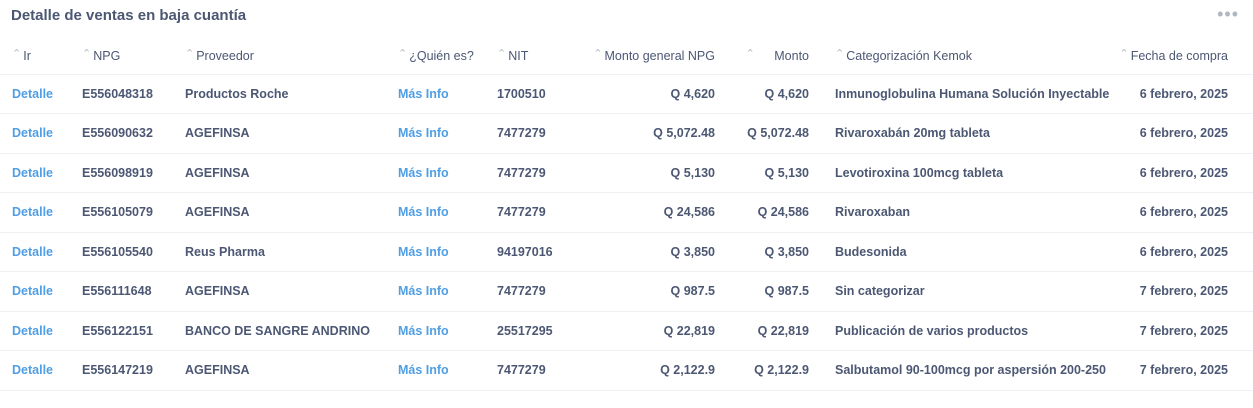 The width and height of the screenshot is (1253, 408). I want to click on npg-cell: E556105540, so click(123, 251).